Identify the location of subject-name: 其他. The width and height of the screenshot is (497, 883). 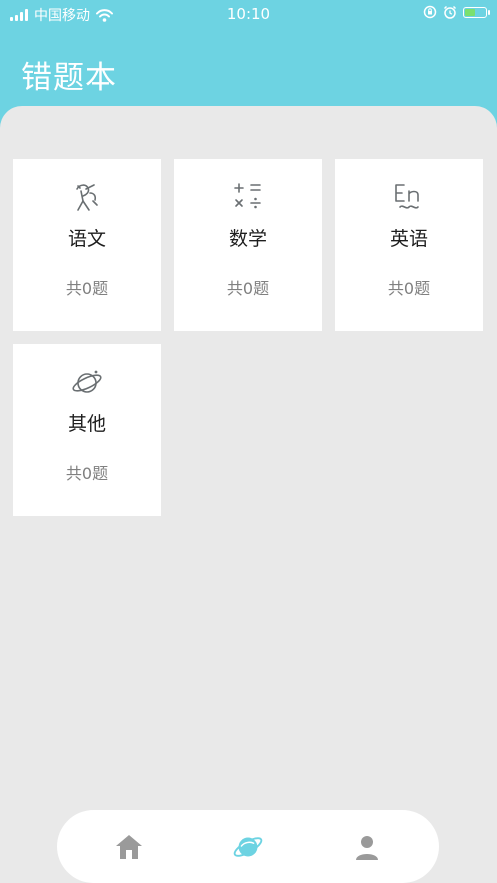
(86, 424).